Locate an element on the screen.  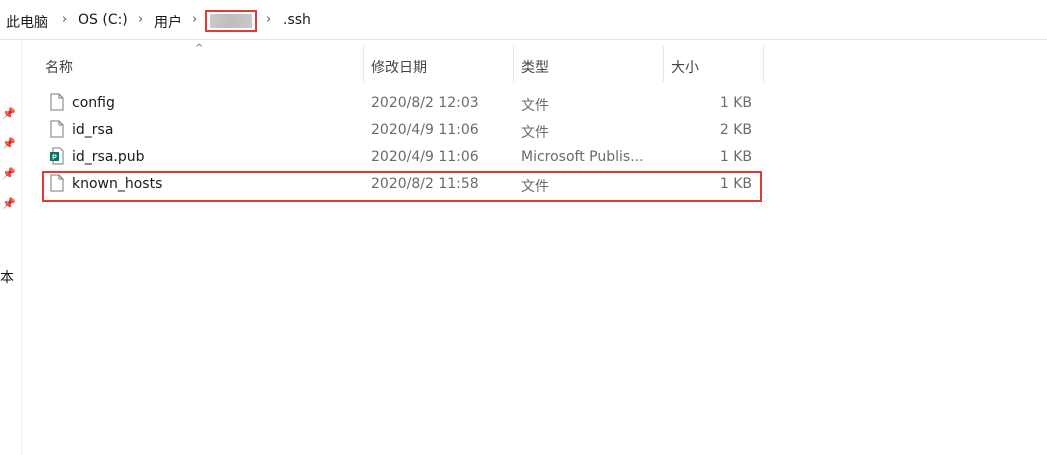
file-row: id_rsa 2020/4/9 11:06 文件 2 KB is located at coordinates (400, 130).